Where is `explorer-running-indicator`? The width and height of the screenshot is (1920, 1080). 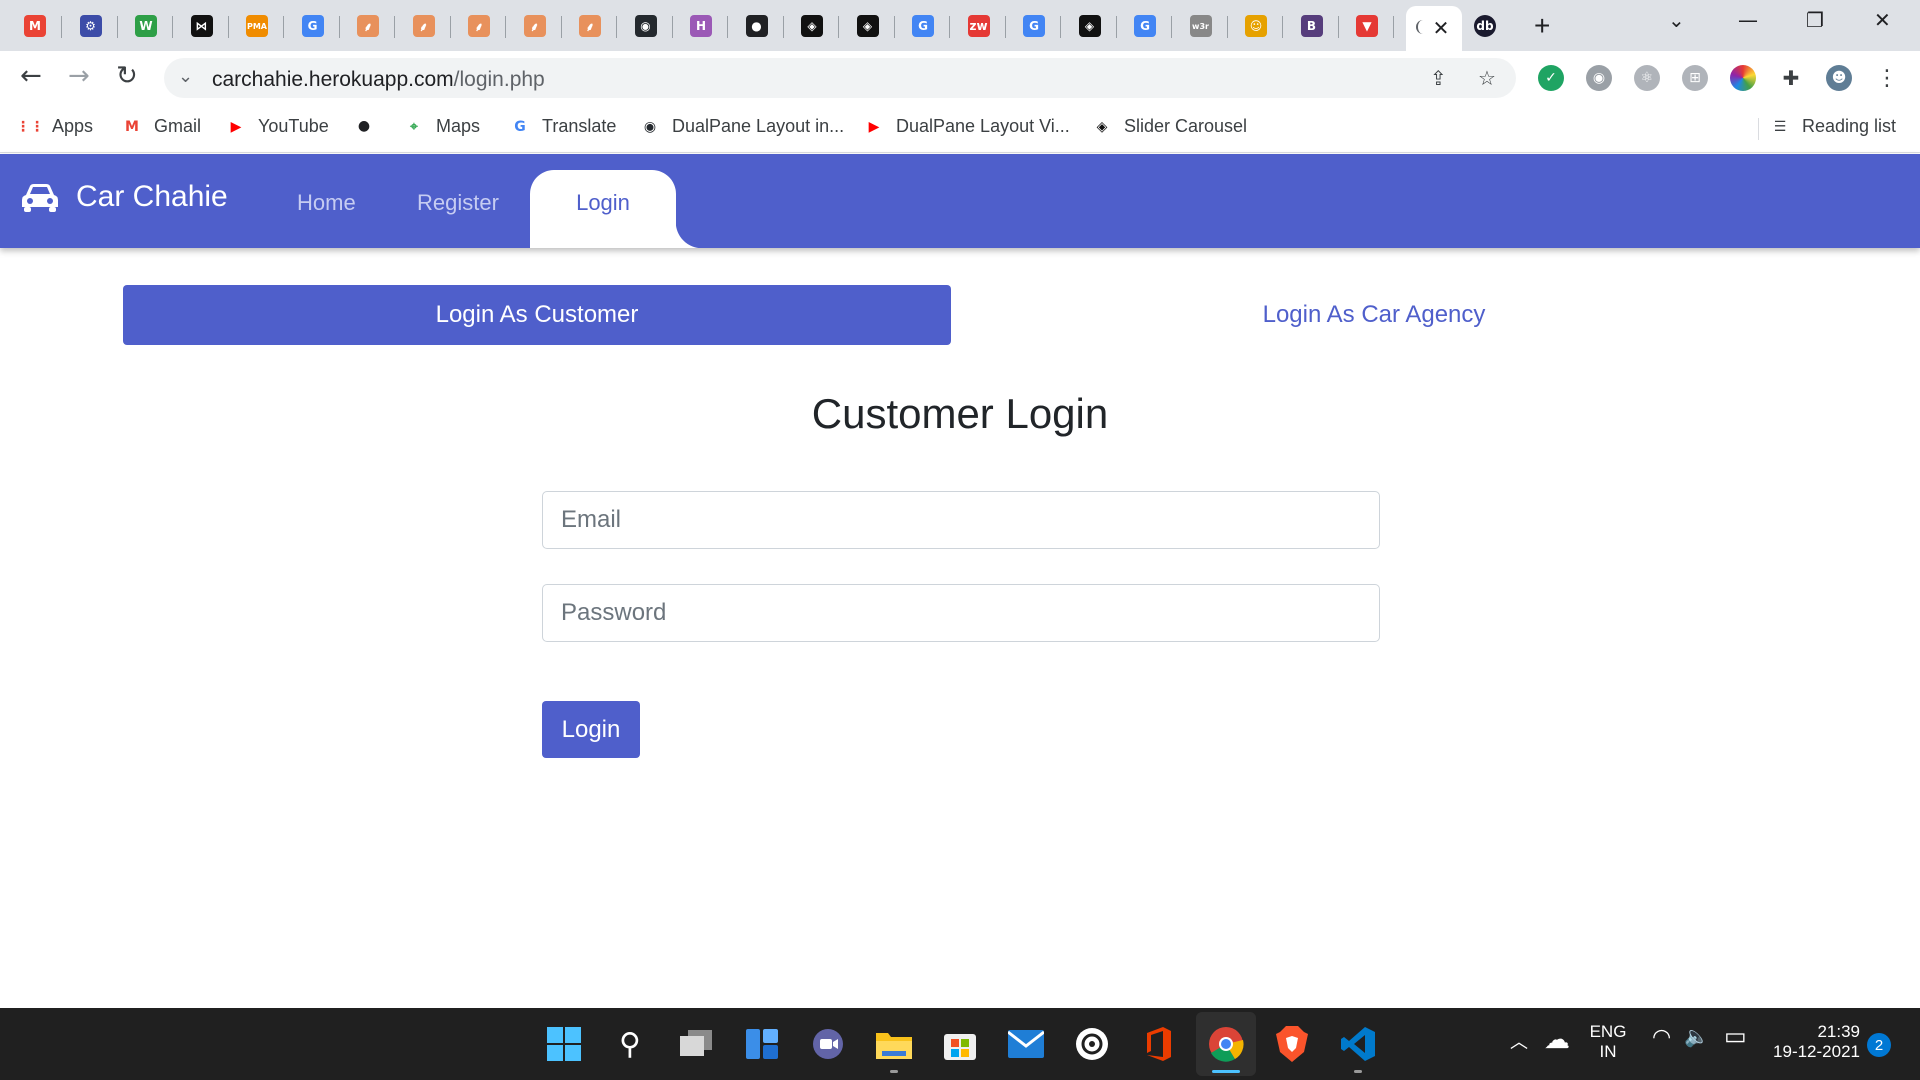
explorer-running-indicator is located at coordinates (894, 1071).